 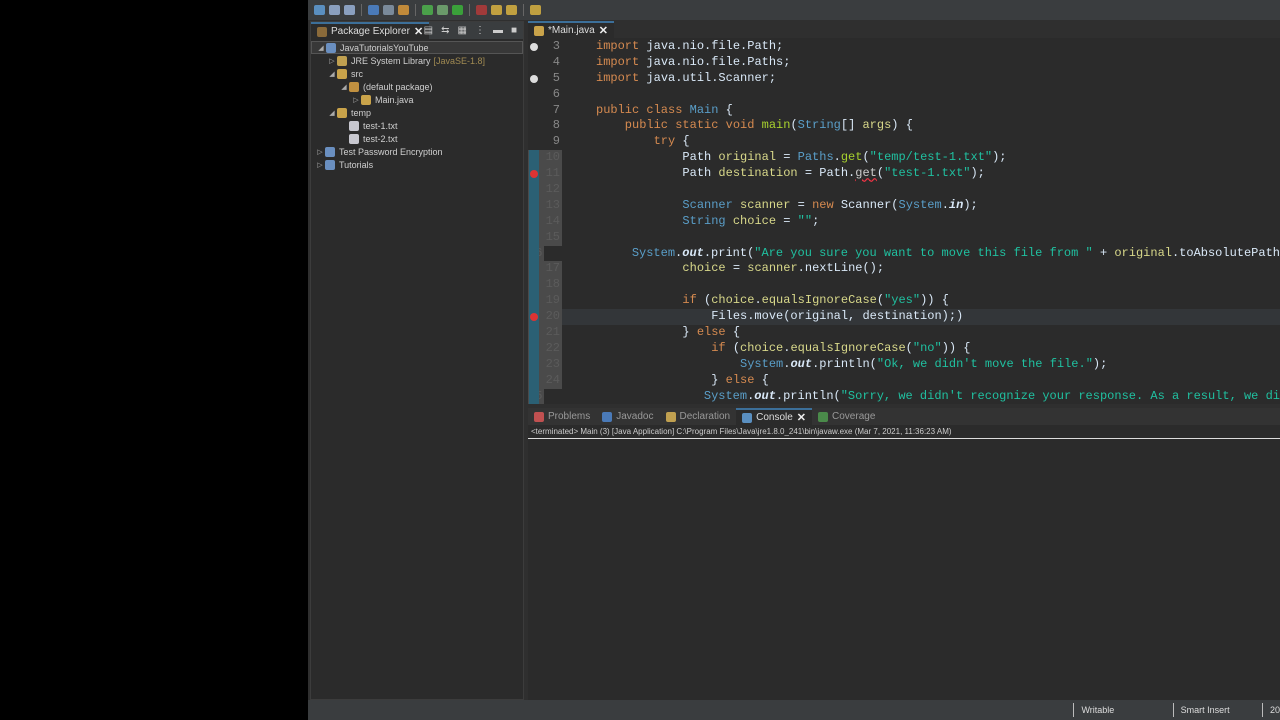 I want to click on save-icon, so click(x=334, y=10).